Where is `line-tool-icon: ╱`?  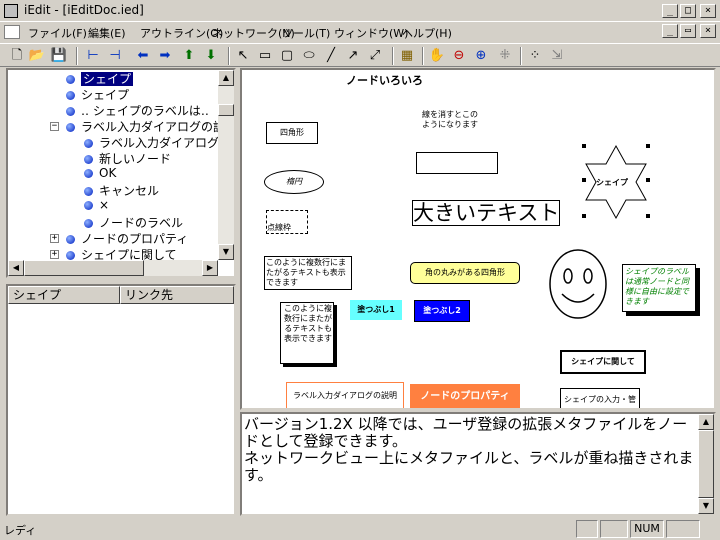 line-tool-icon: ╱ is located at coordinates (331, 56).